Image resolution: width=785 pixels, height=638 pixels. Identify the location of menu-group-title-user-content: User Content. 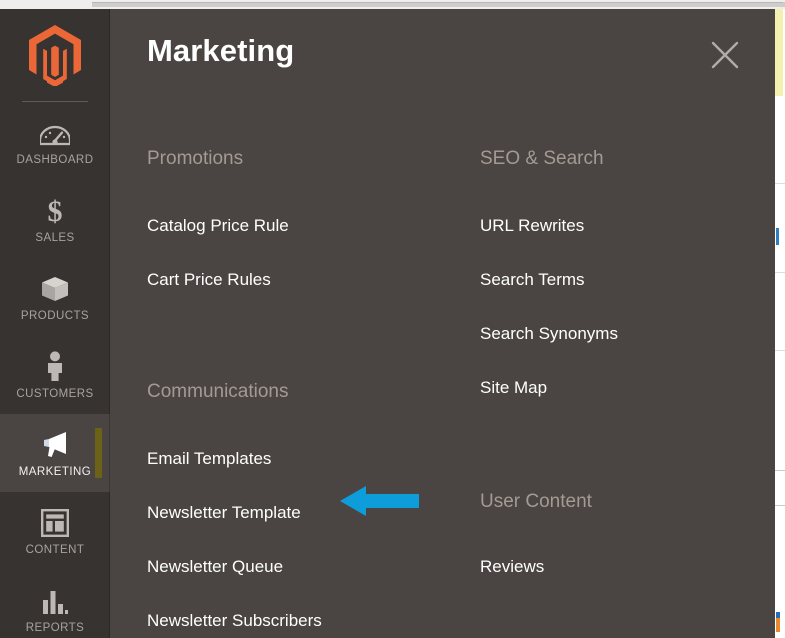
(536, 501).